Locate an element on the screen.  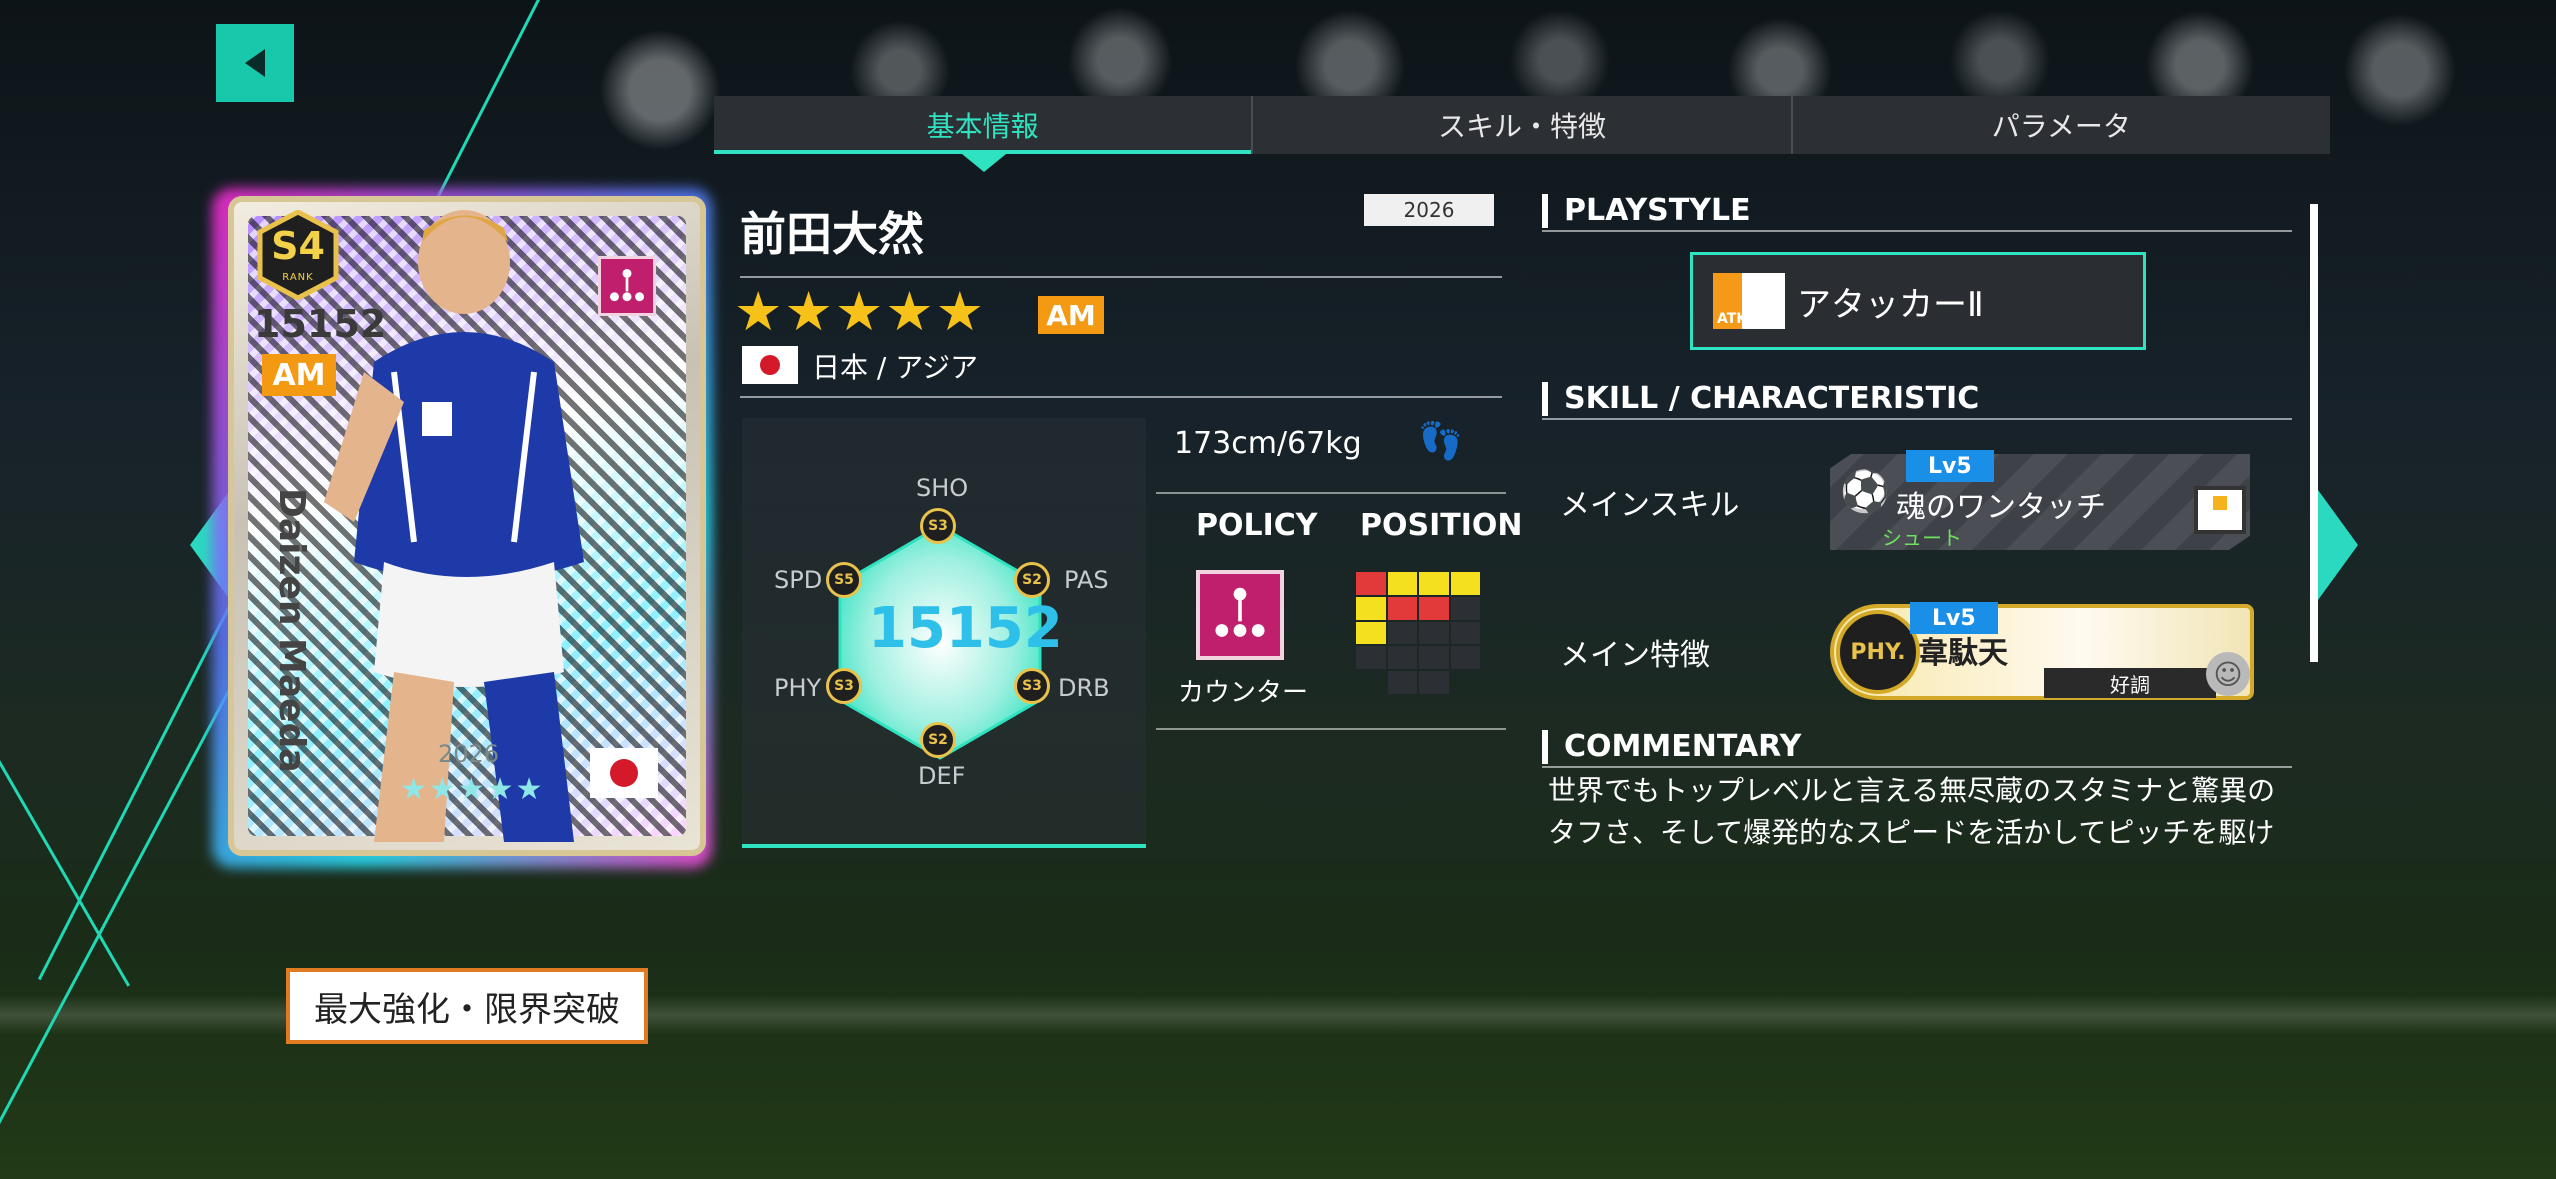
stat-panel-underline is located at coordinates (944, 846).